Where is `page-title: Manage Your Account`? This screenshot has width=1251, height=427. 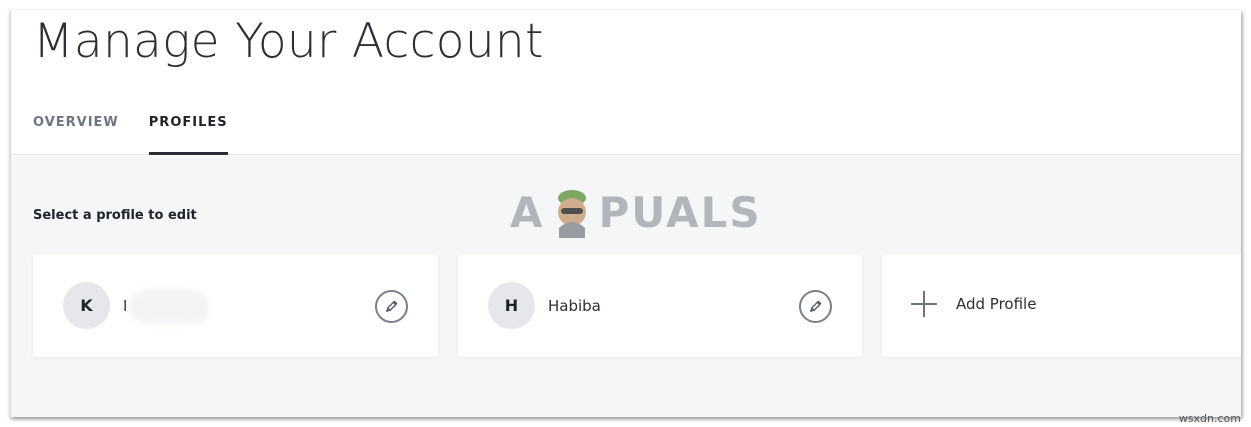
page-title: Manage Your Account is located at coordinates (288, 41).